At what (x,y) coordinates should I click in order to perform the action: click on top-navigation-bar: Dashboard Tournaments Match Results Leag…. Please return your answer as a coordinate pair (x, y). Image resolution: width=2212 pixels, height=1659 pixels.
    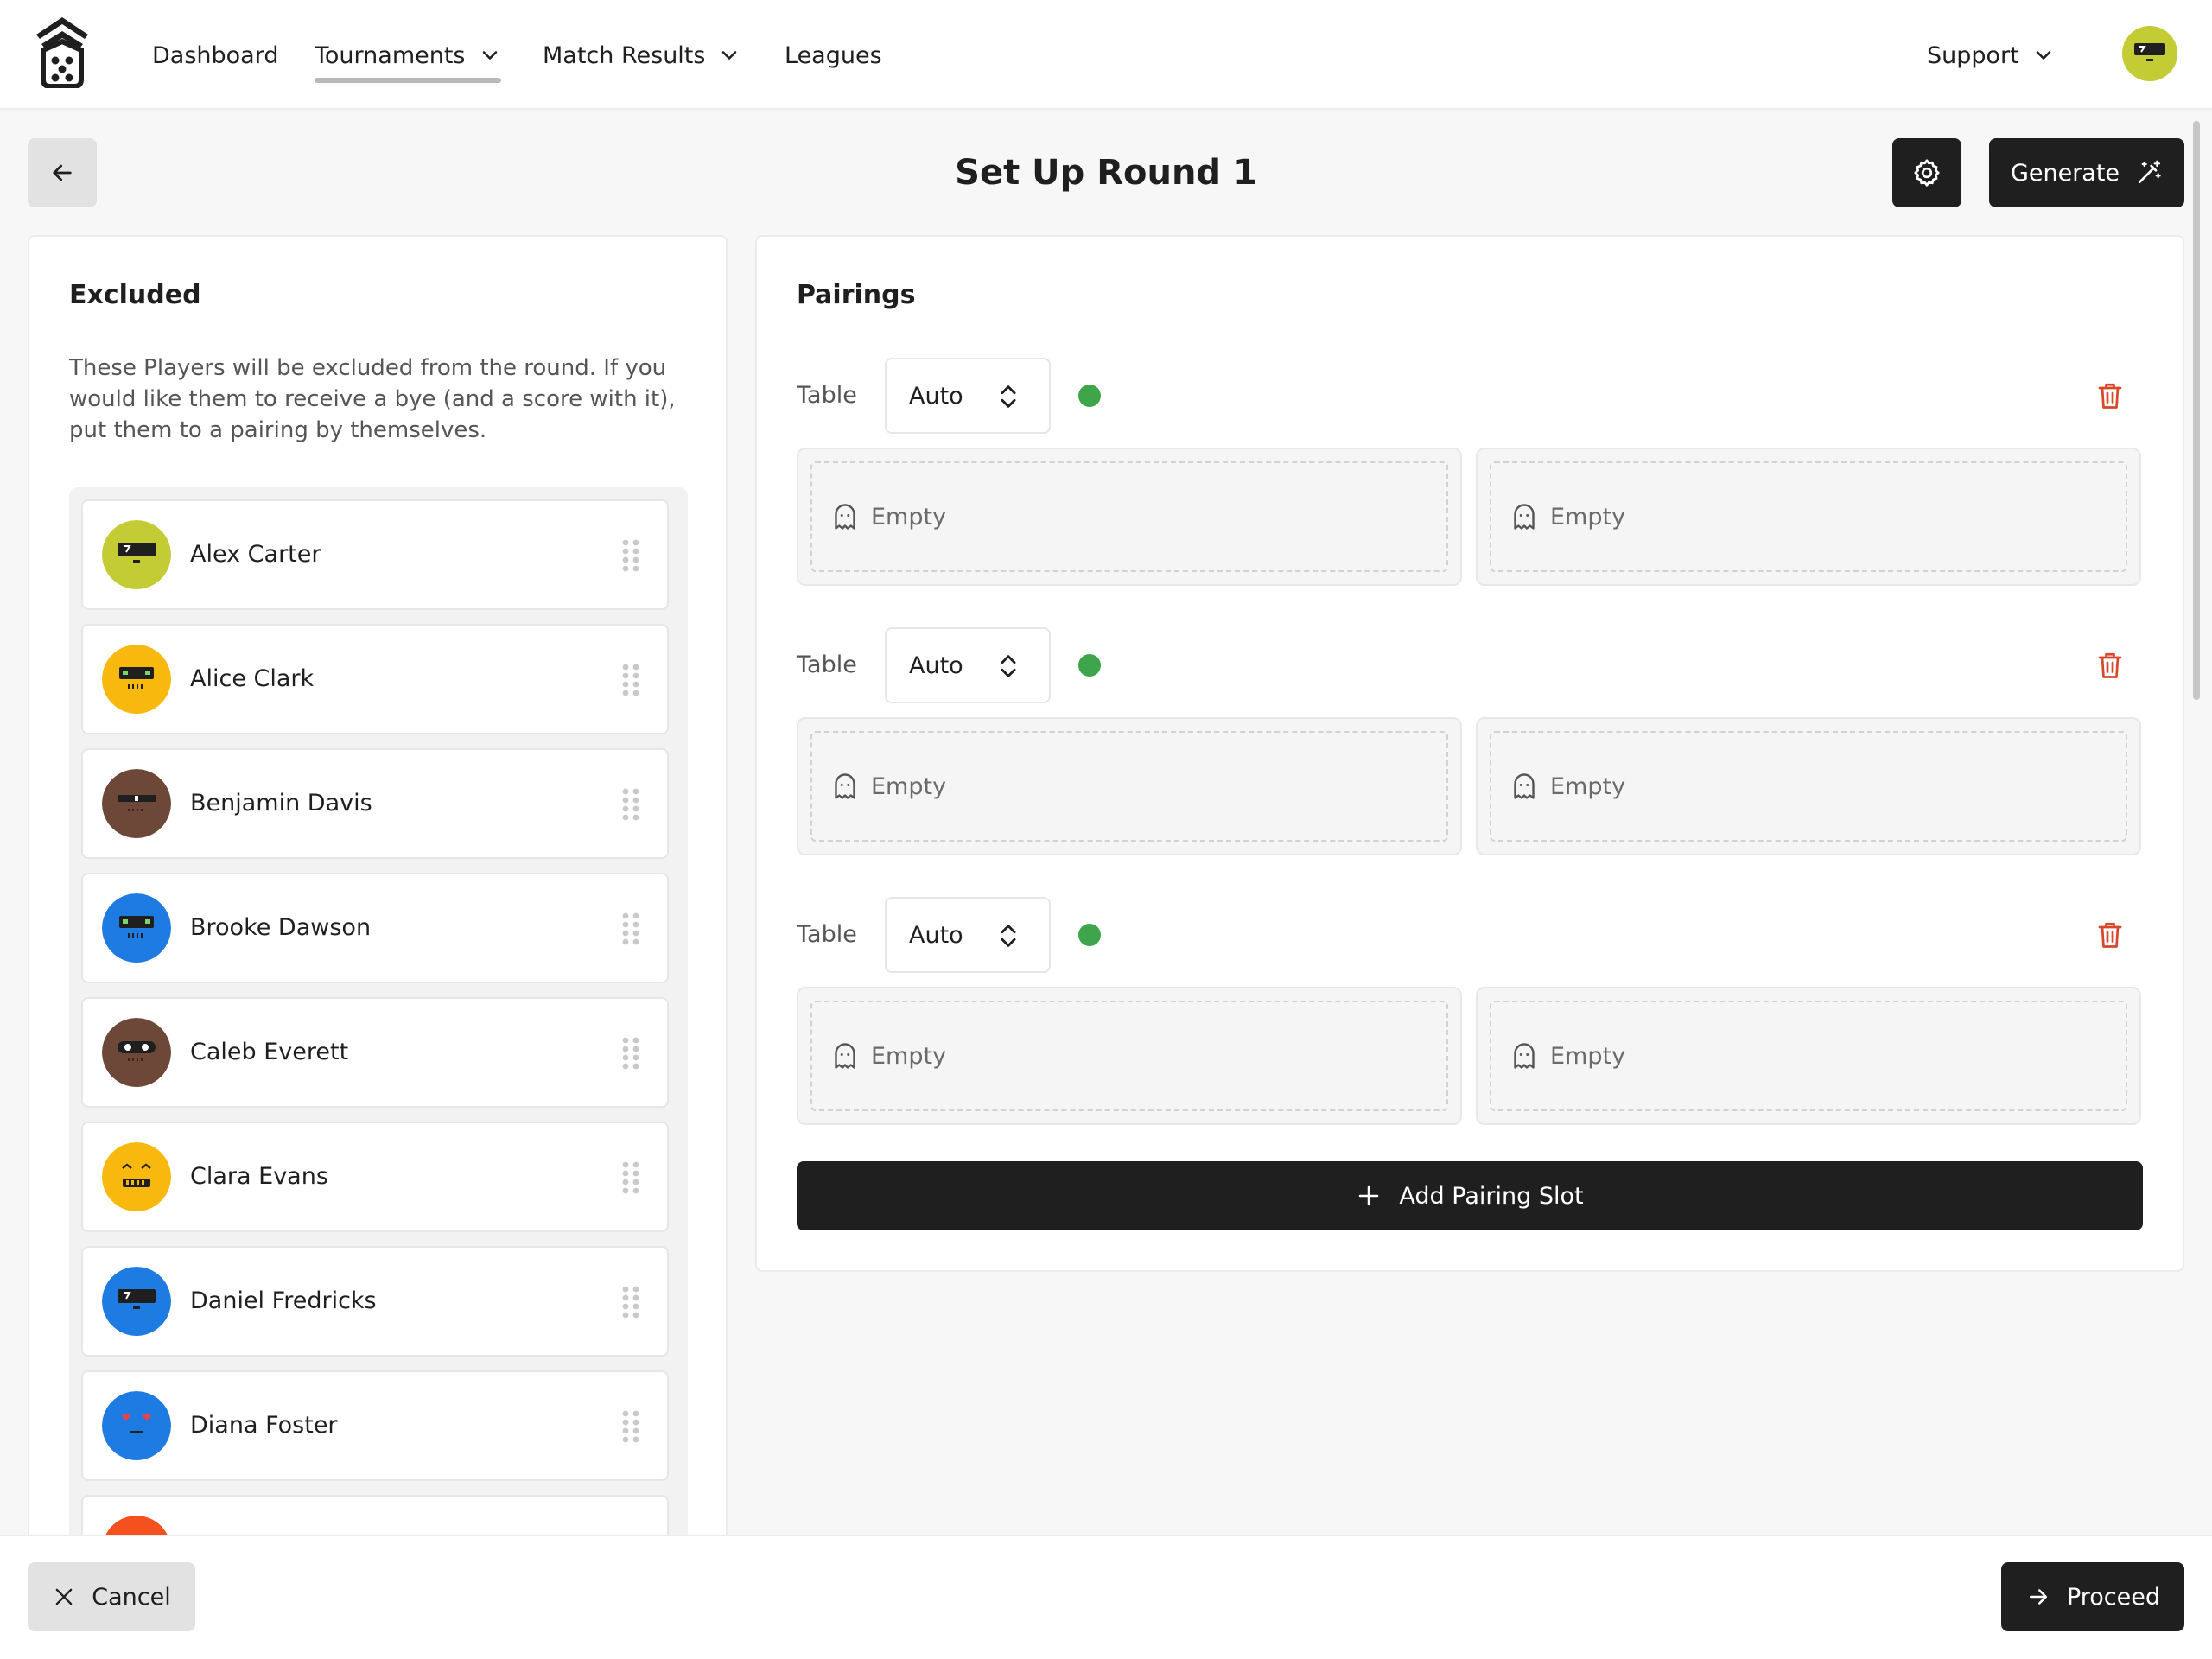
    Looking at the image, I should click on (1106, 55).